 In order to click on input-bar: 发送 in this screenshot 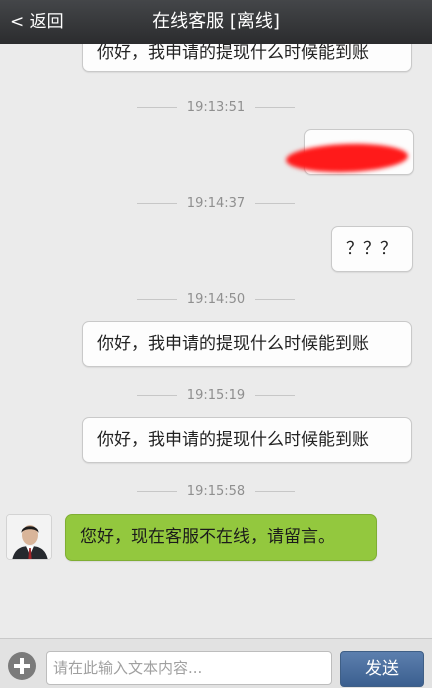, I will do `click(216, 663)`.